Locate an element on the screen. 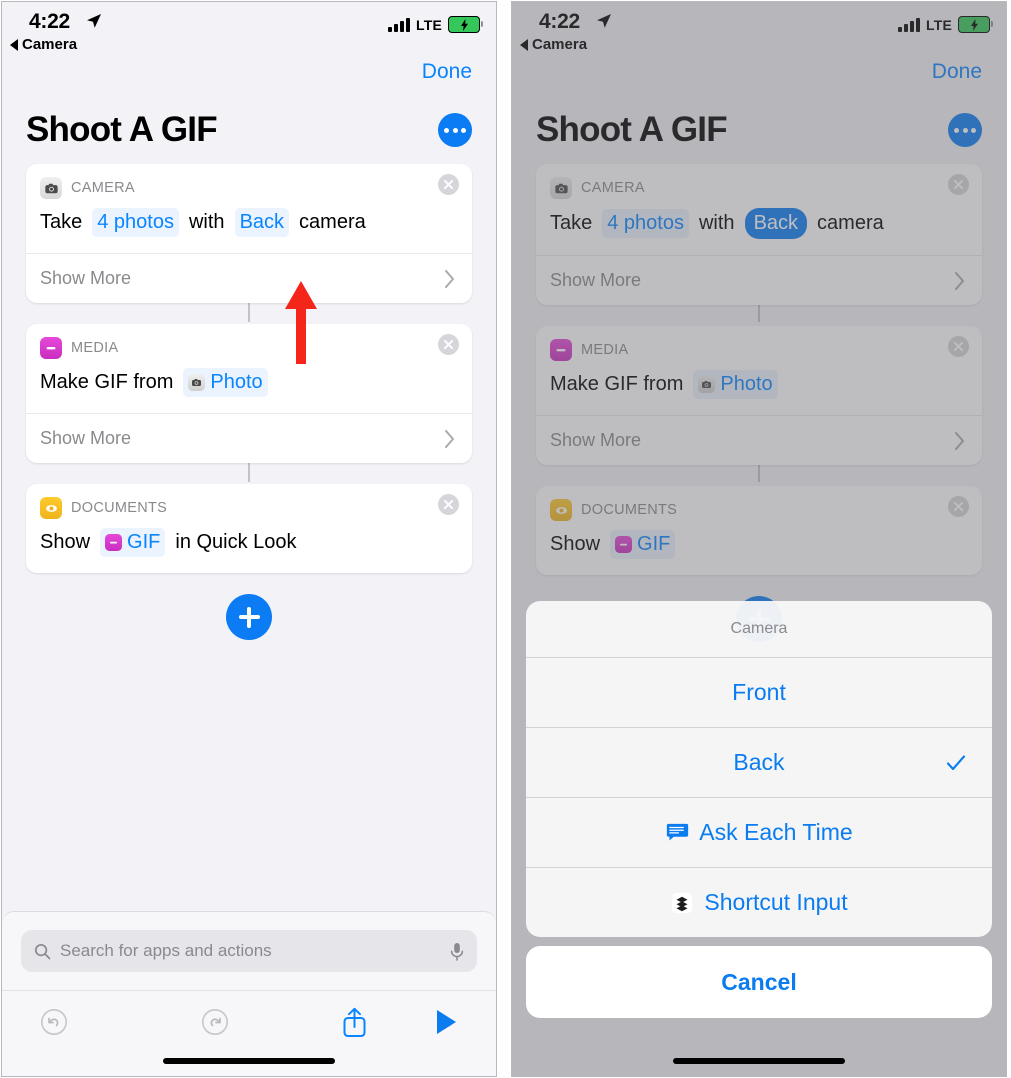 The height and width of the screenshot is (1078, 1011). option-label: Ask Each Time is located at coordinates (776, 832).